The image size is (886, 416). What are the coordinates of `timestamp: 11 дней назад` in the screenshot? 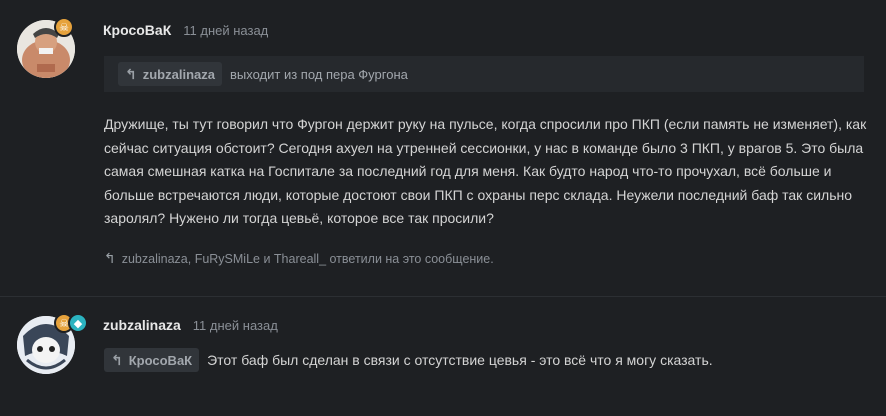 It's located at (235, 325).